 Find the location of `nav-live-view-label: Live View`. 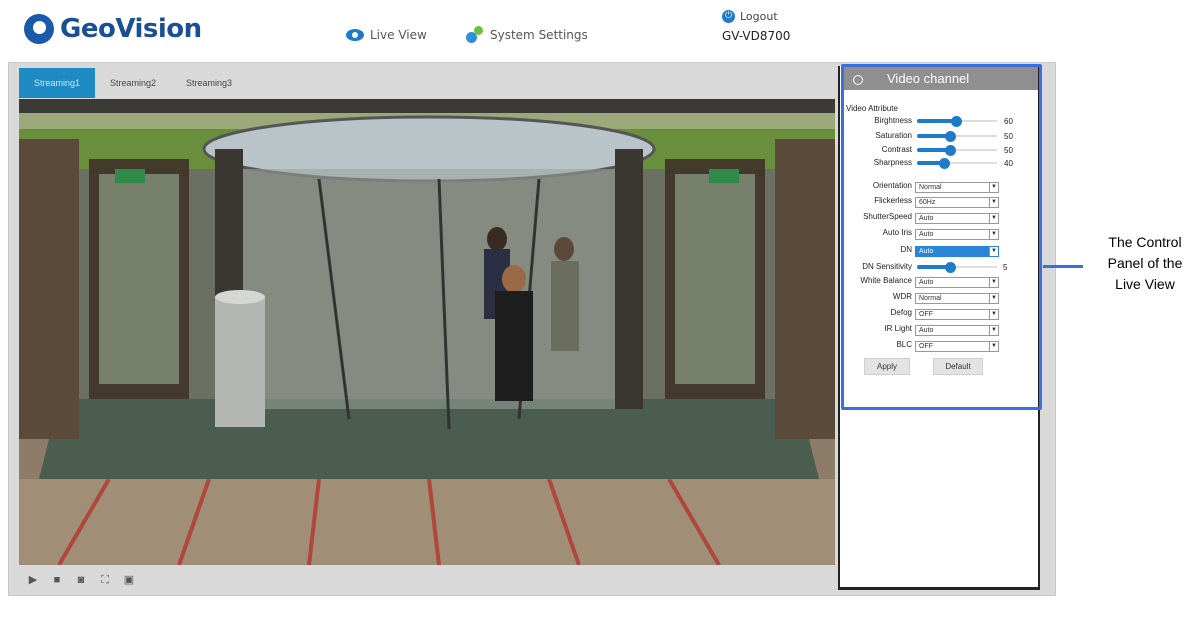

nav-live-view-label: Live View is located at coordinates (398, 35).